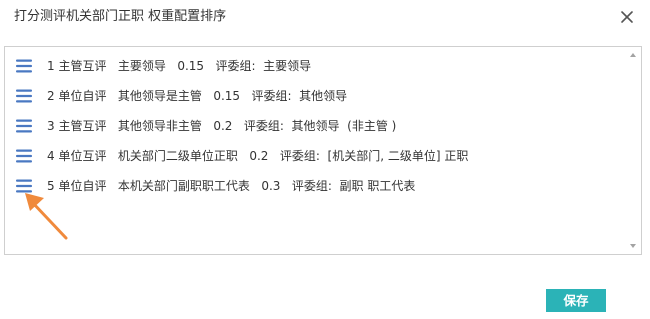 The image size is (650, 319). Describe the element at coordinates (315, 66) in the screenshot. I see `list-item: 1 主管互评 主要领导 0.15 评委组: 主要领导` at that location.